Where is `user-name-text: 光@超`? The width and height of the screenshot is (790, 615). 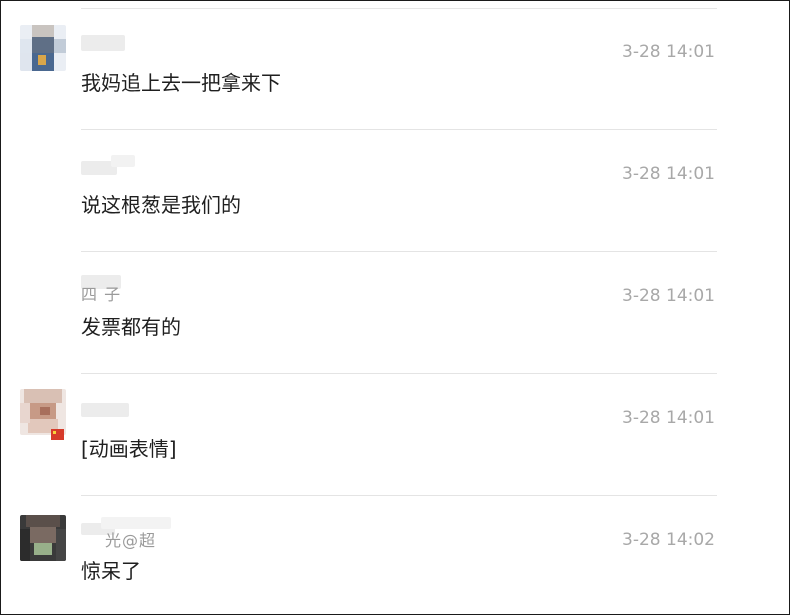
user-name-text: 光@超 is located at coordinates (131, 540).